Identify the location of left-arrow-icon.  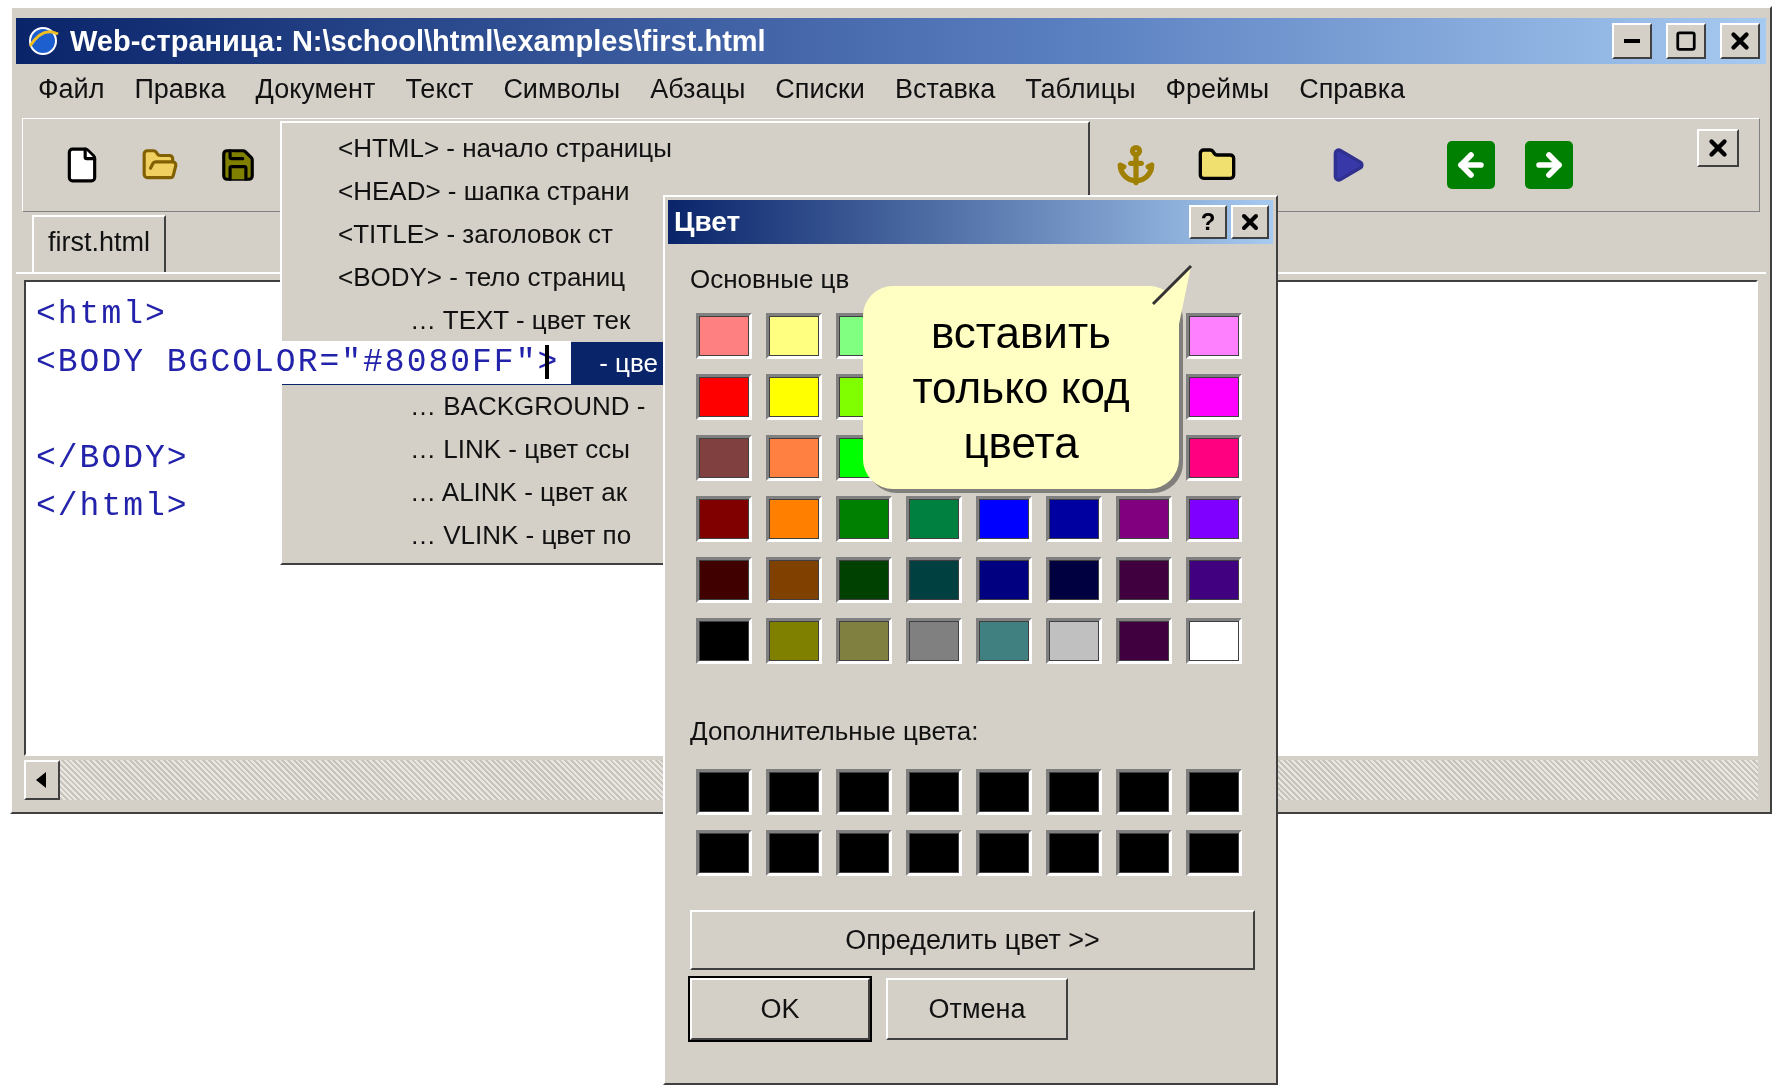
(42, 780).